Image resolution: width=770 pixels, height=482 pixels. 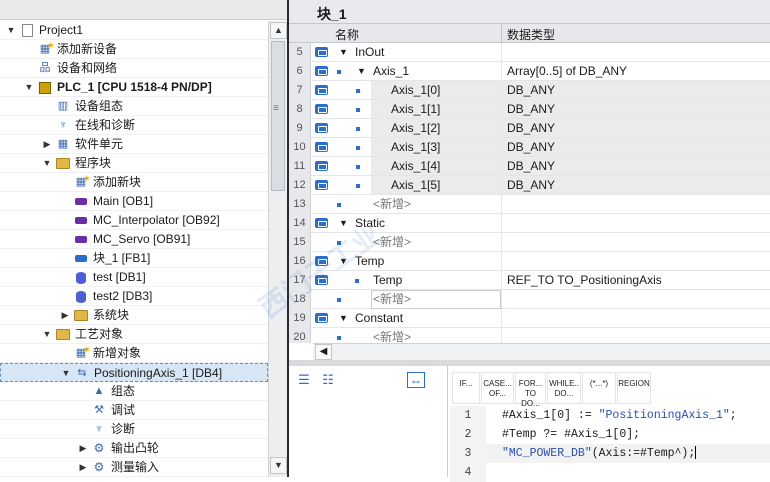 What do you see at coordinates (599, 388) in the screenshot?
I see `keyword-button: (*...*)` at bounding box center [599, 388].